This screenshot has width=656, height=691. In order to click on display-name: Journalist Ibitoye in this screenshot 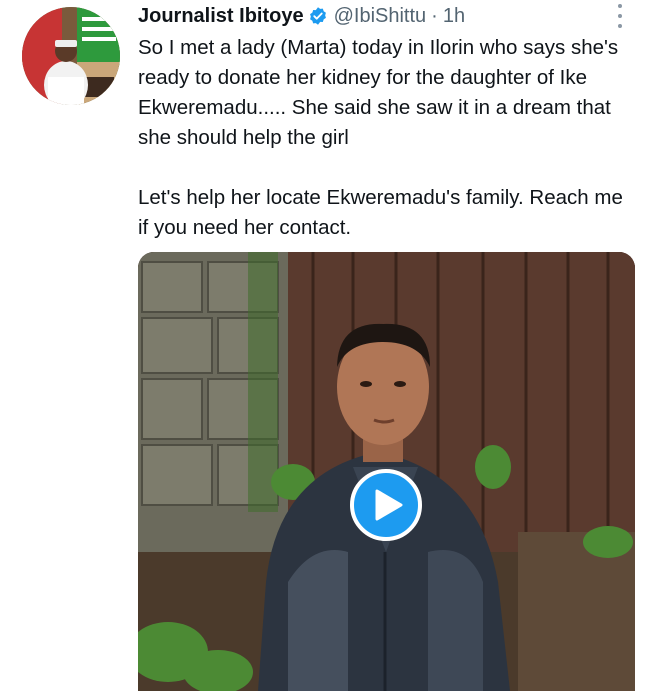, I will do `click(221, 16)`.